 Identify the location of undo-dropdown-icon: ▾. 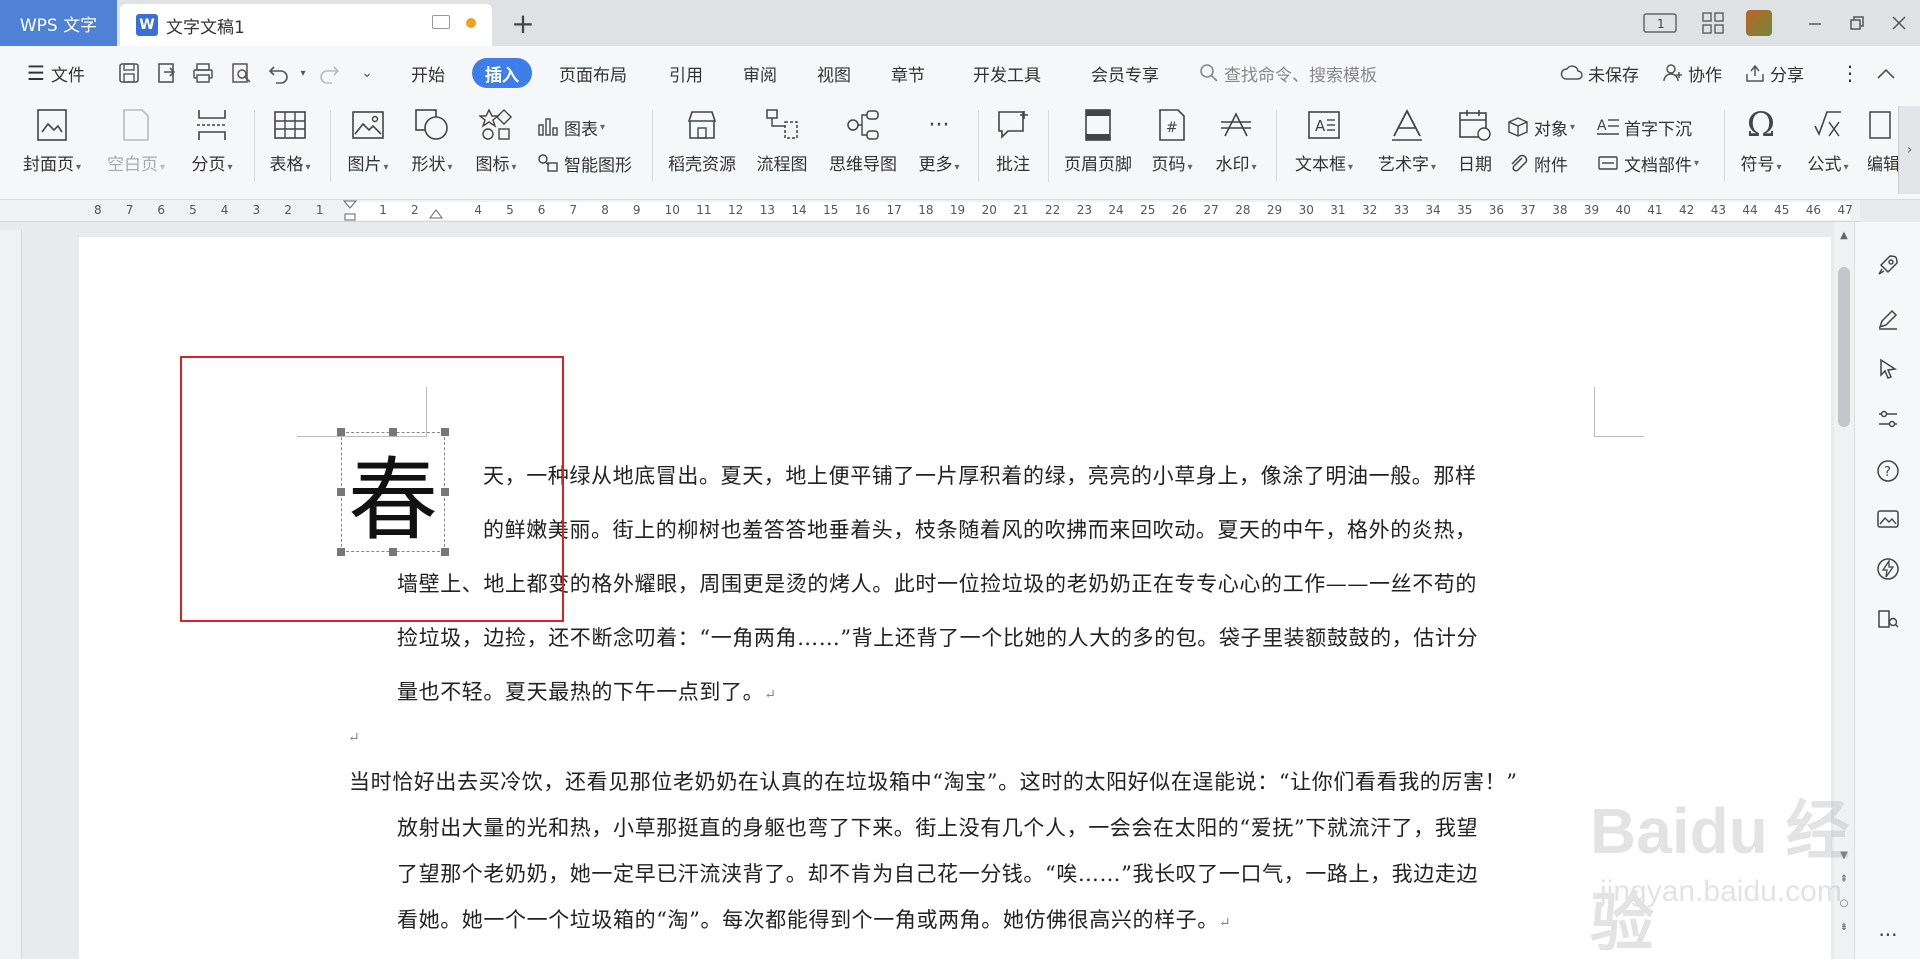
(303, 73).